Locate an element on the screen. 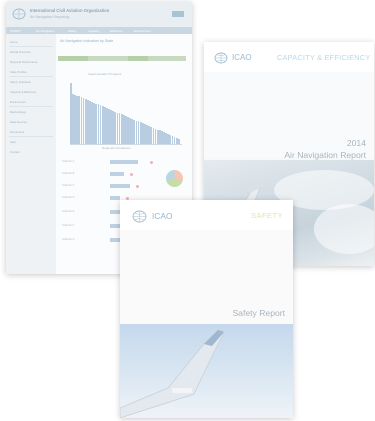 The height and width of the screenshot is (421, 375). nav-item: Efficiency is located at coordinates (116, 31).